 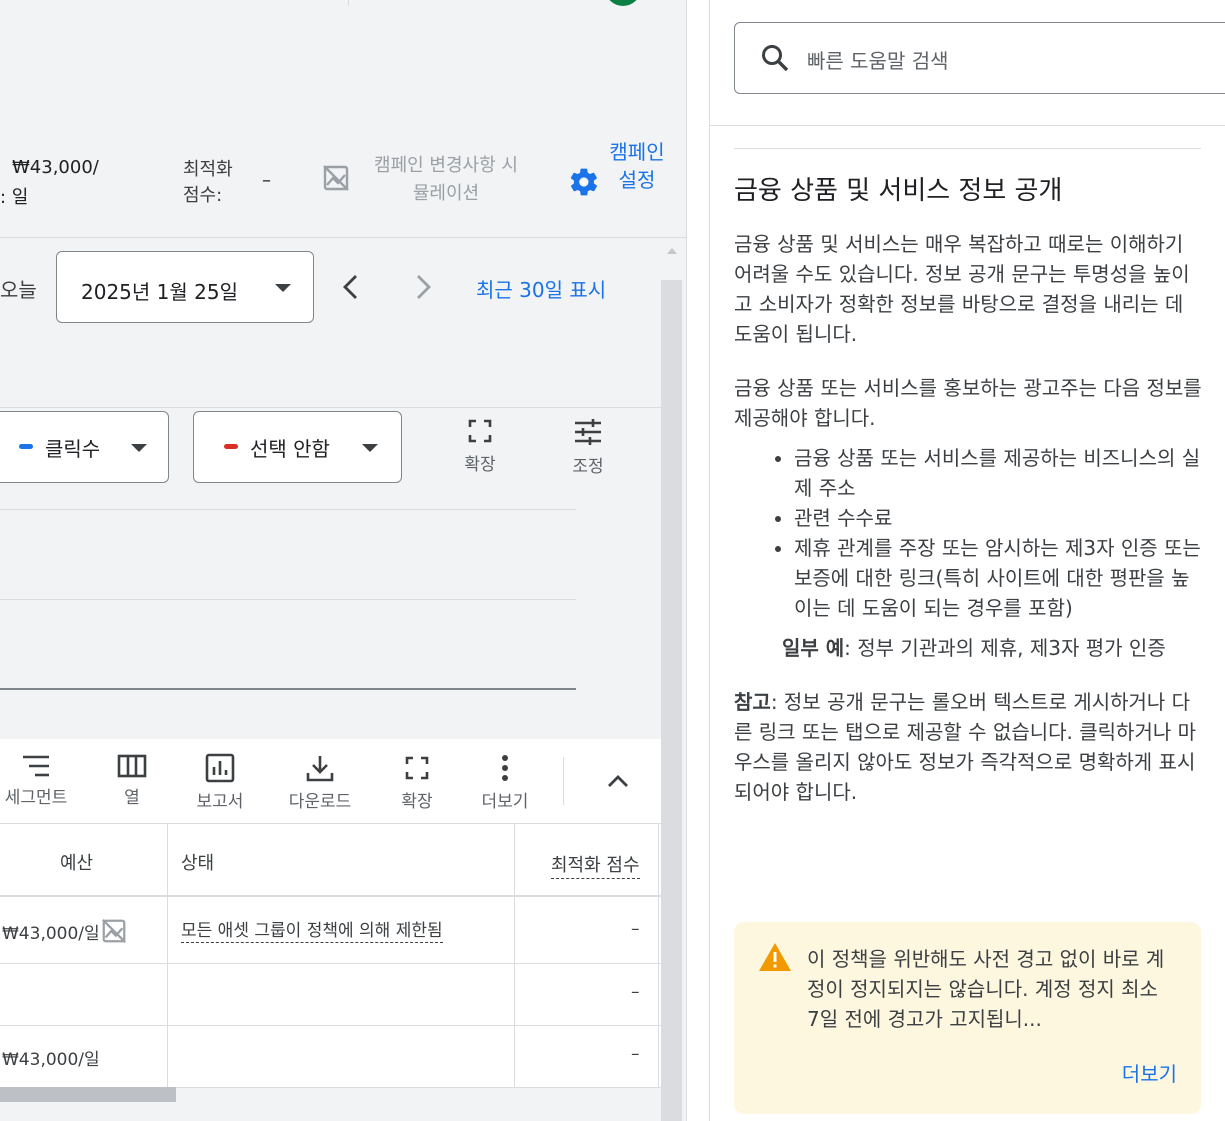 What do you see at coordinates (480, 465) in the screenshot?
I see `chart-expand-label: 확장` at bounding box center [480, 465].